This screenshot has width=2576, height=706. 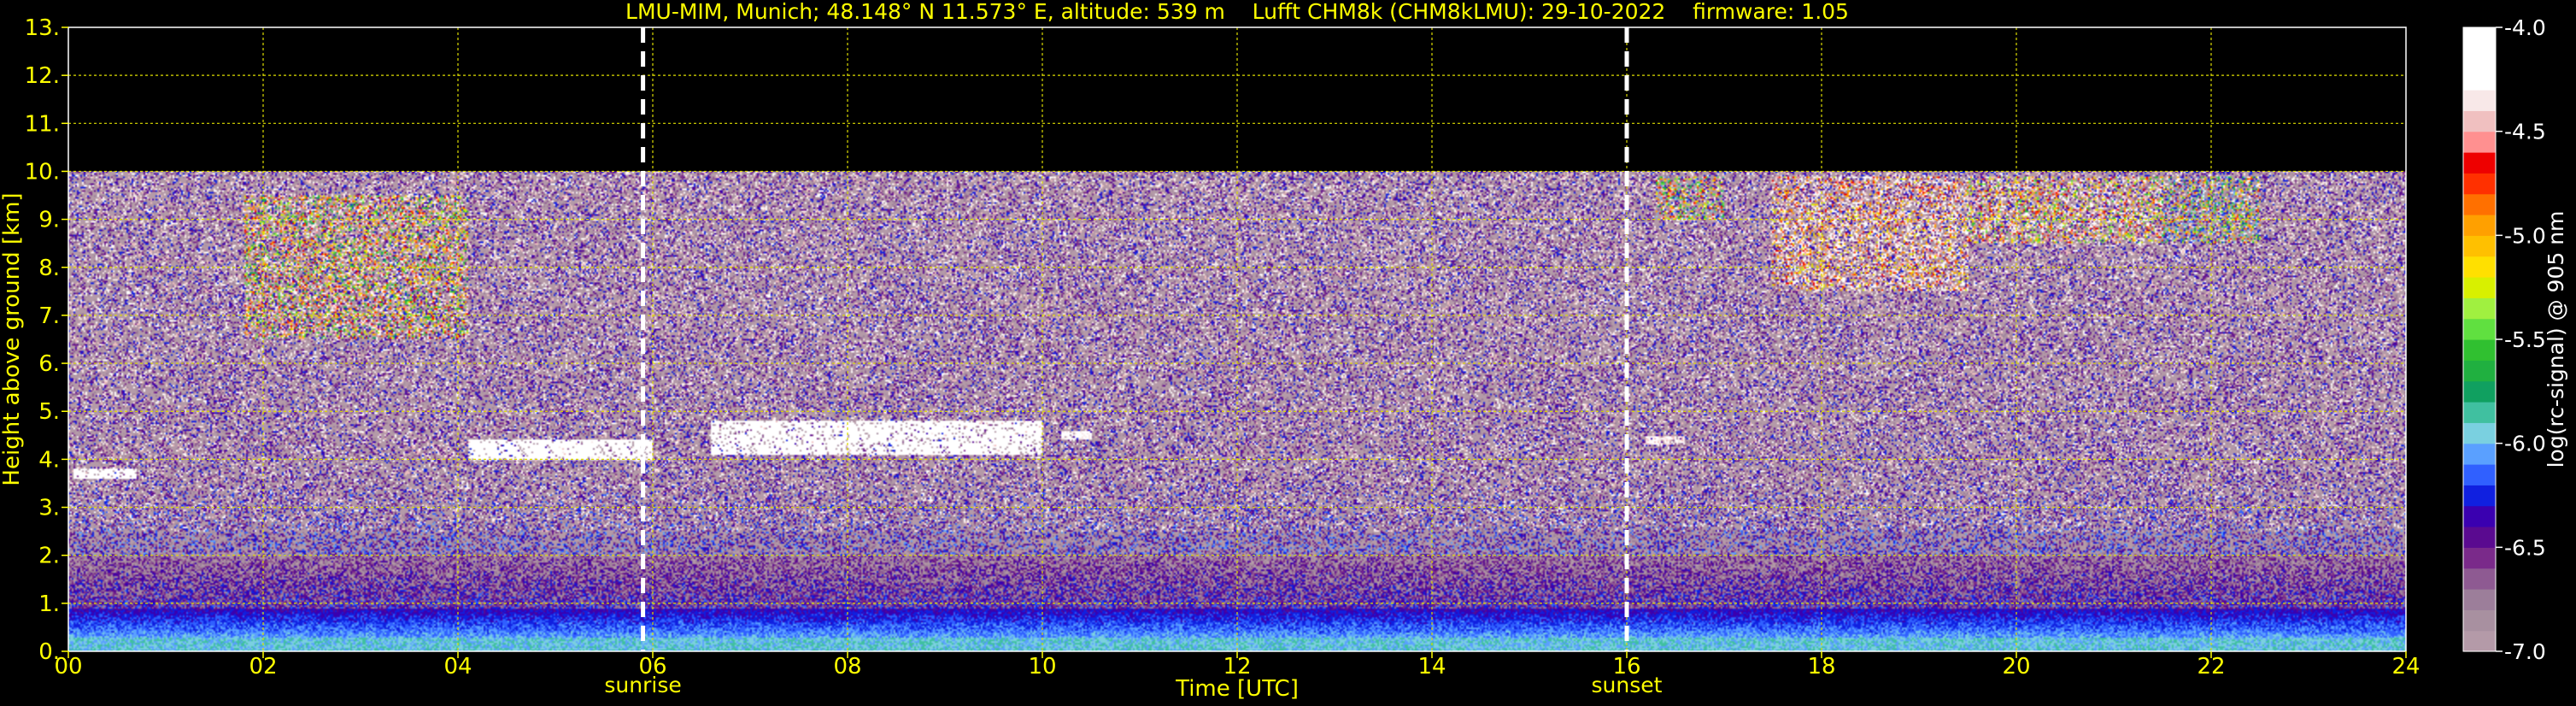 I want to click on x-tick-label: 14, so click(x=1431, y=667).